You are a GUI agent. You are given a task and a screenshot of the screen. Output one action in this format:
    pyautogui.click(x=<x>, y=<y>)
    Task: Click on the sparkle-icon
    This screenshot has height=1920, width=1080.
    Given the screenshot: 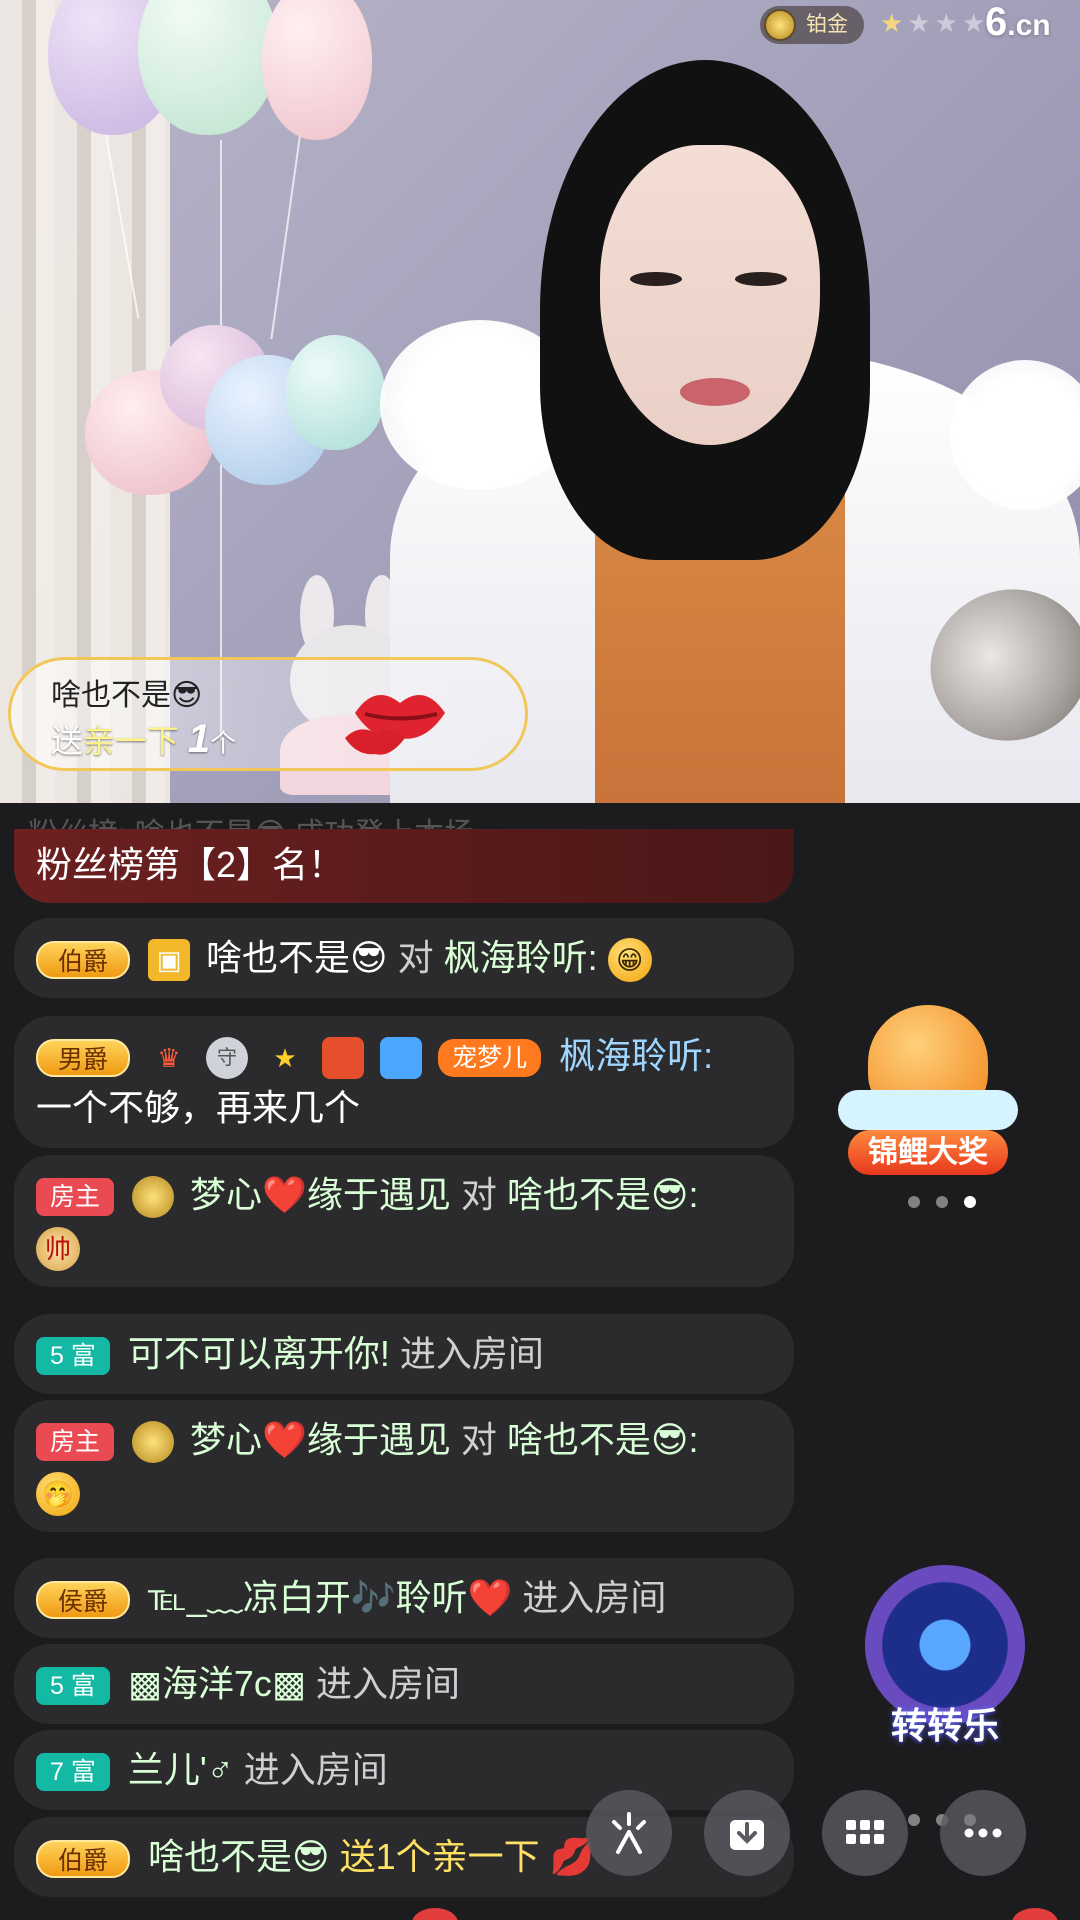 What is the action you would take?
    pyautogui.click(x=629, y=1833)
    